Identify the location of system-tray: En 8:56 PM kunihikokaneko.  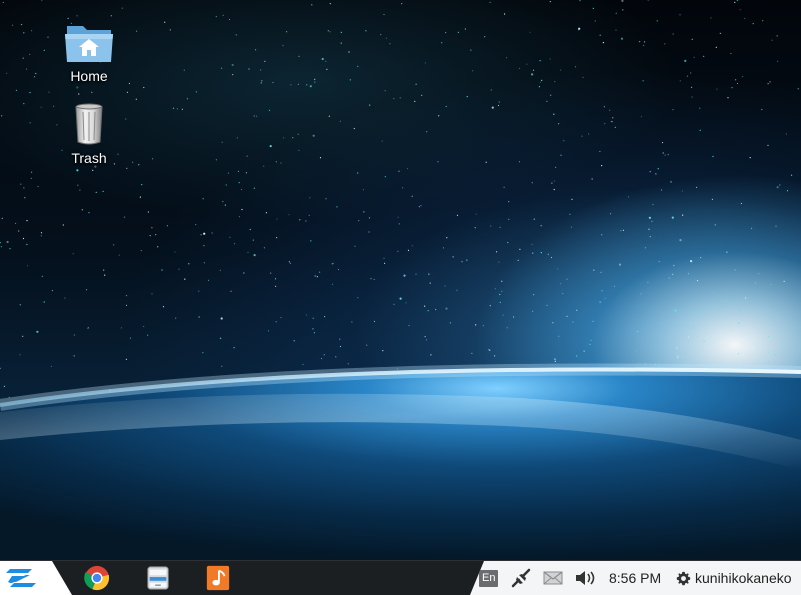
(635, 578).